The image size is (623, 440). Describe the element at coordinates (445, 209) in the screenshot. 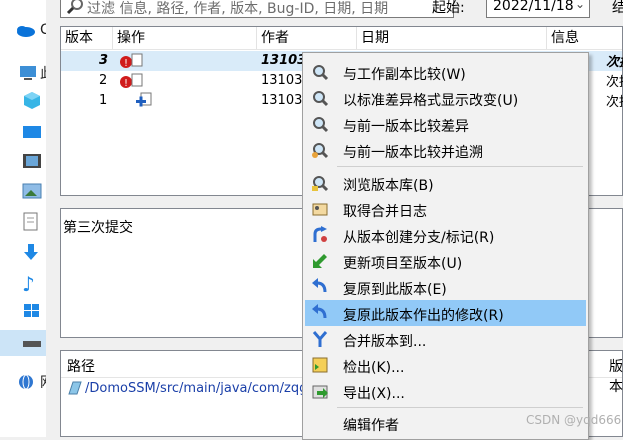

I see `menu-item-merge-log: 取得合并日志` at that location.